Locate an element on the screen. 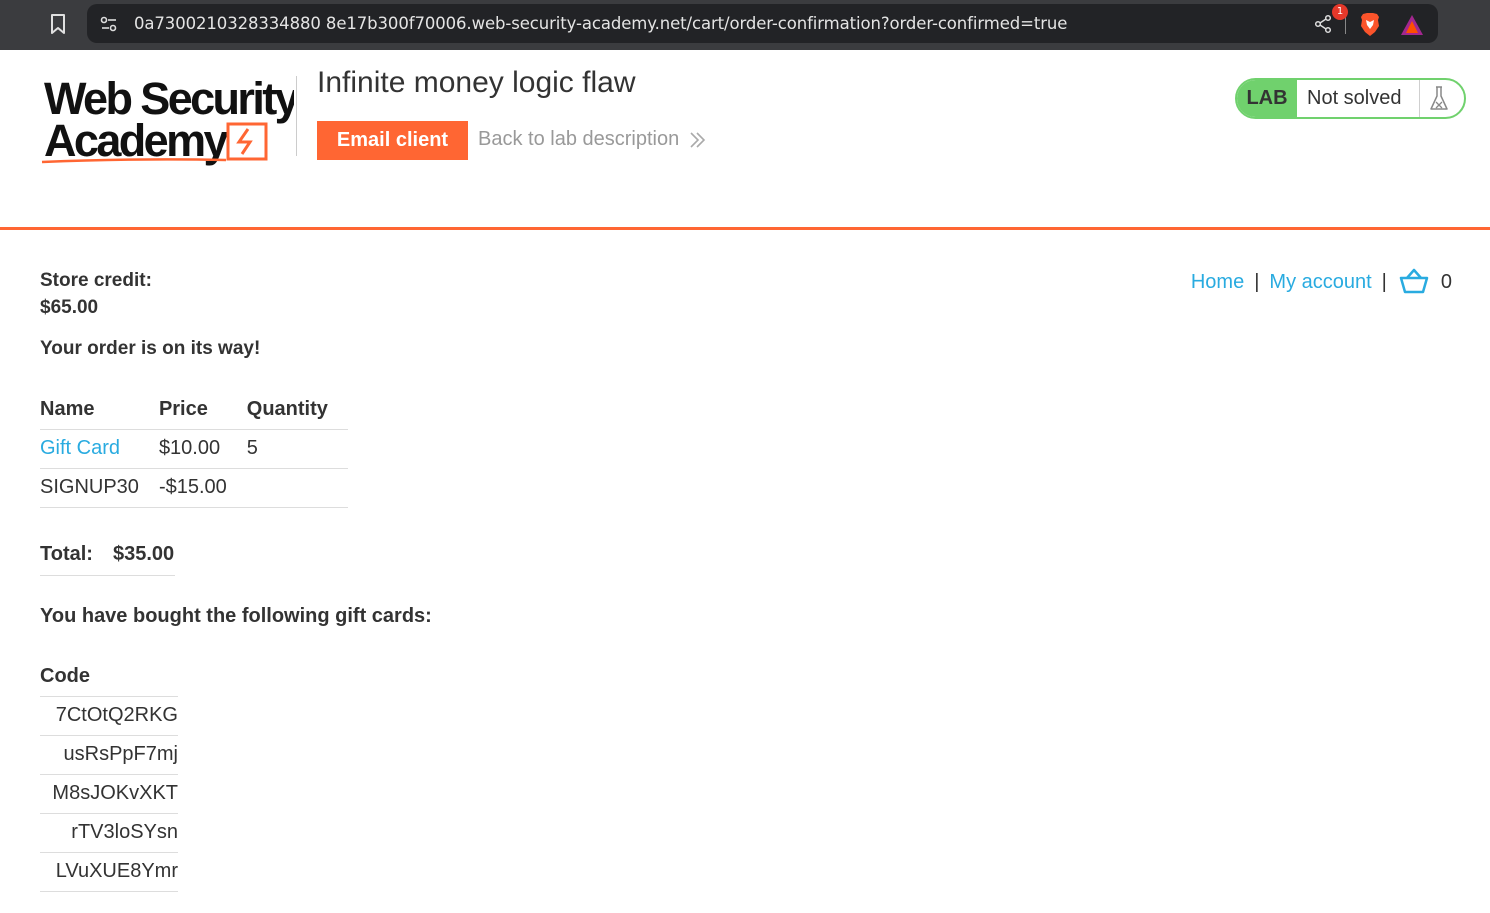 The image size is (1490, 913). column-header-code: Code is located at coordinates (109, 677).